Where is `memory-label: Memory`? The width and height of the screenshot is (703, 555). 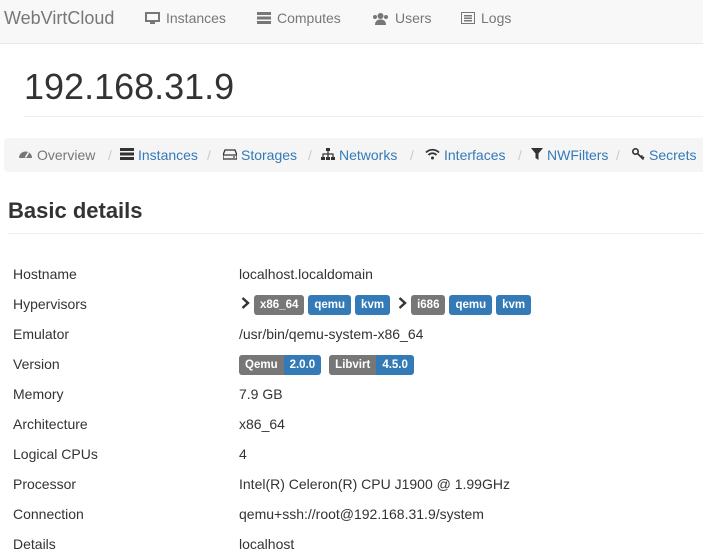 memory-label: Memory is located at coordinates (38, 394).